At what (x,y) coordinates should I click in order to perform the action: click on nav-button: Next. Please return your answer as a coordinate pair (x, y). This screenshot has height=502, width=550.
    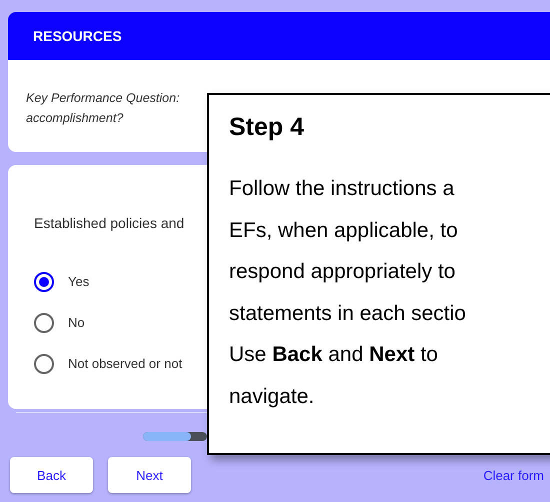
    Looking at the image, I should click on (149, 475).